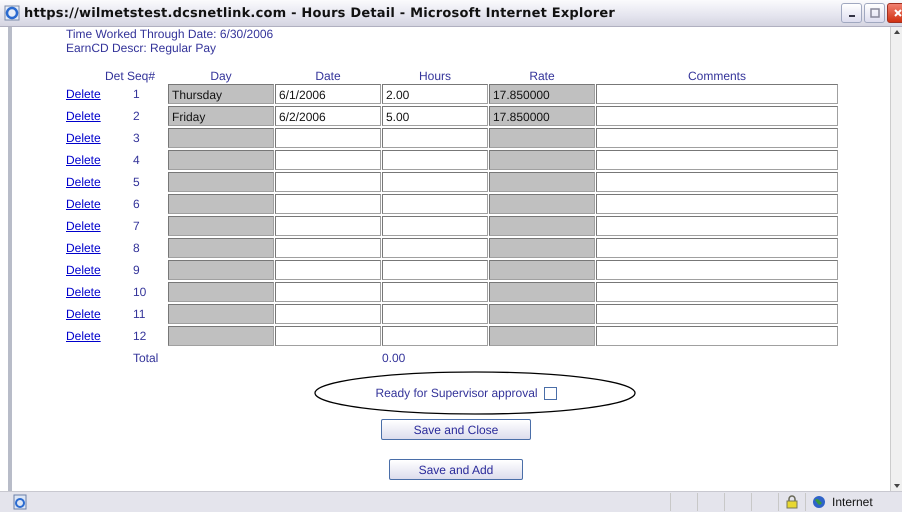 The width and height of the screenshot is (902, 512). What do you see at coordinates (221, 116) in the screenshot?
I see `input-field: Friday` at bounding box center [221, 116].